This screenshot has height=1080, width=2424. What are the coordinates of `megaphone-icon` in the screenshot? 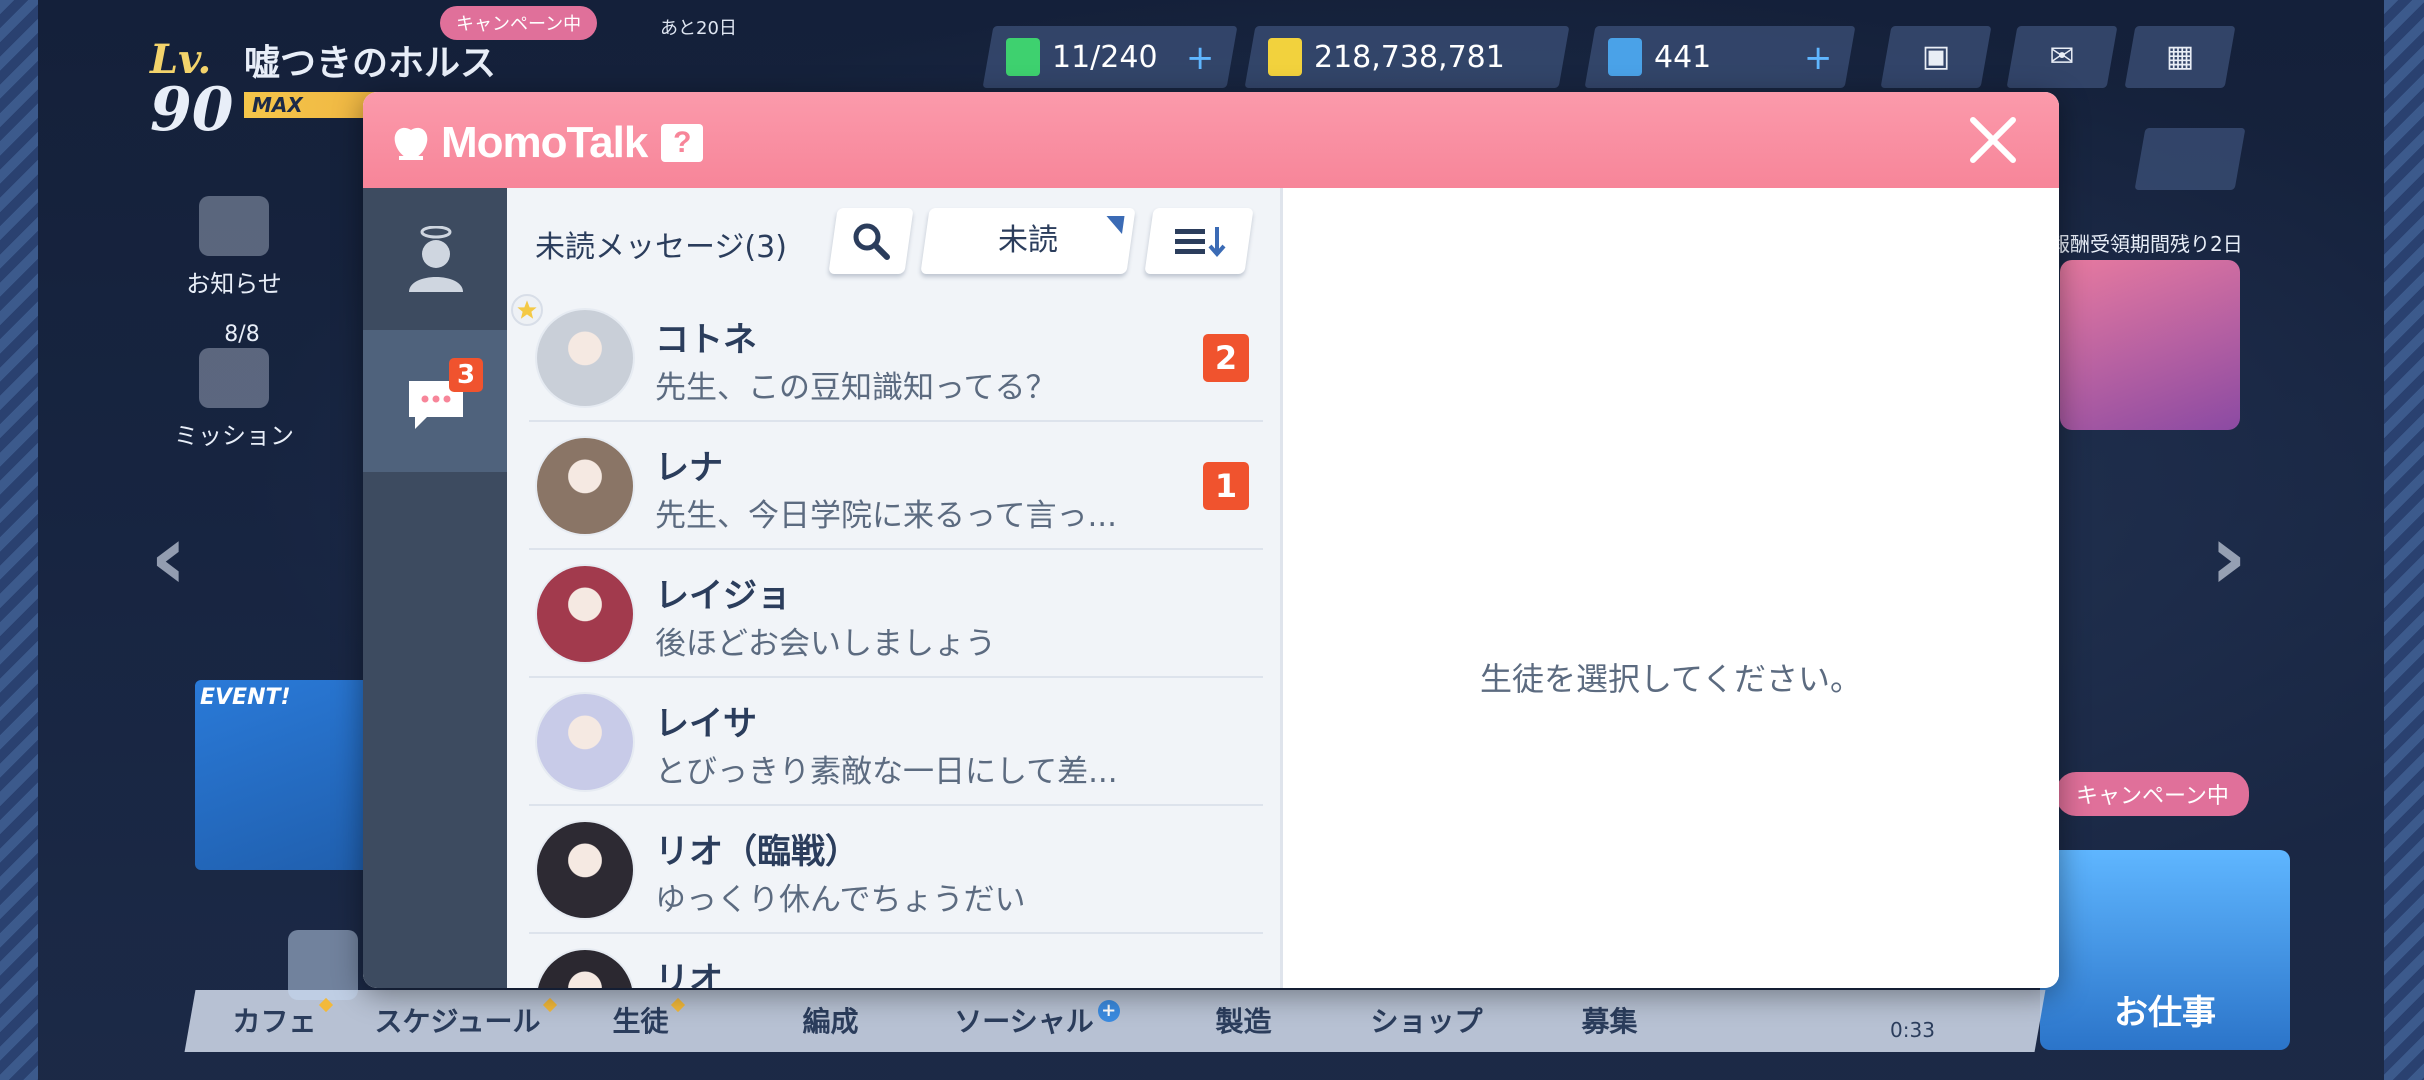 It's located at (234, 226).